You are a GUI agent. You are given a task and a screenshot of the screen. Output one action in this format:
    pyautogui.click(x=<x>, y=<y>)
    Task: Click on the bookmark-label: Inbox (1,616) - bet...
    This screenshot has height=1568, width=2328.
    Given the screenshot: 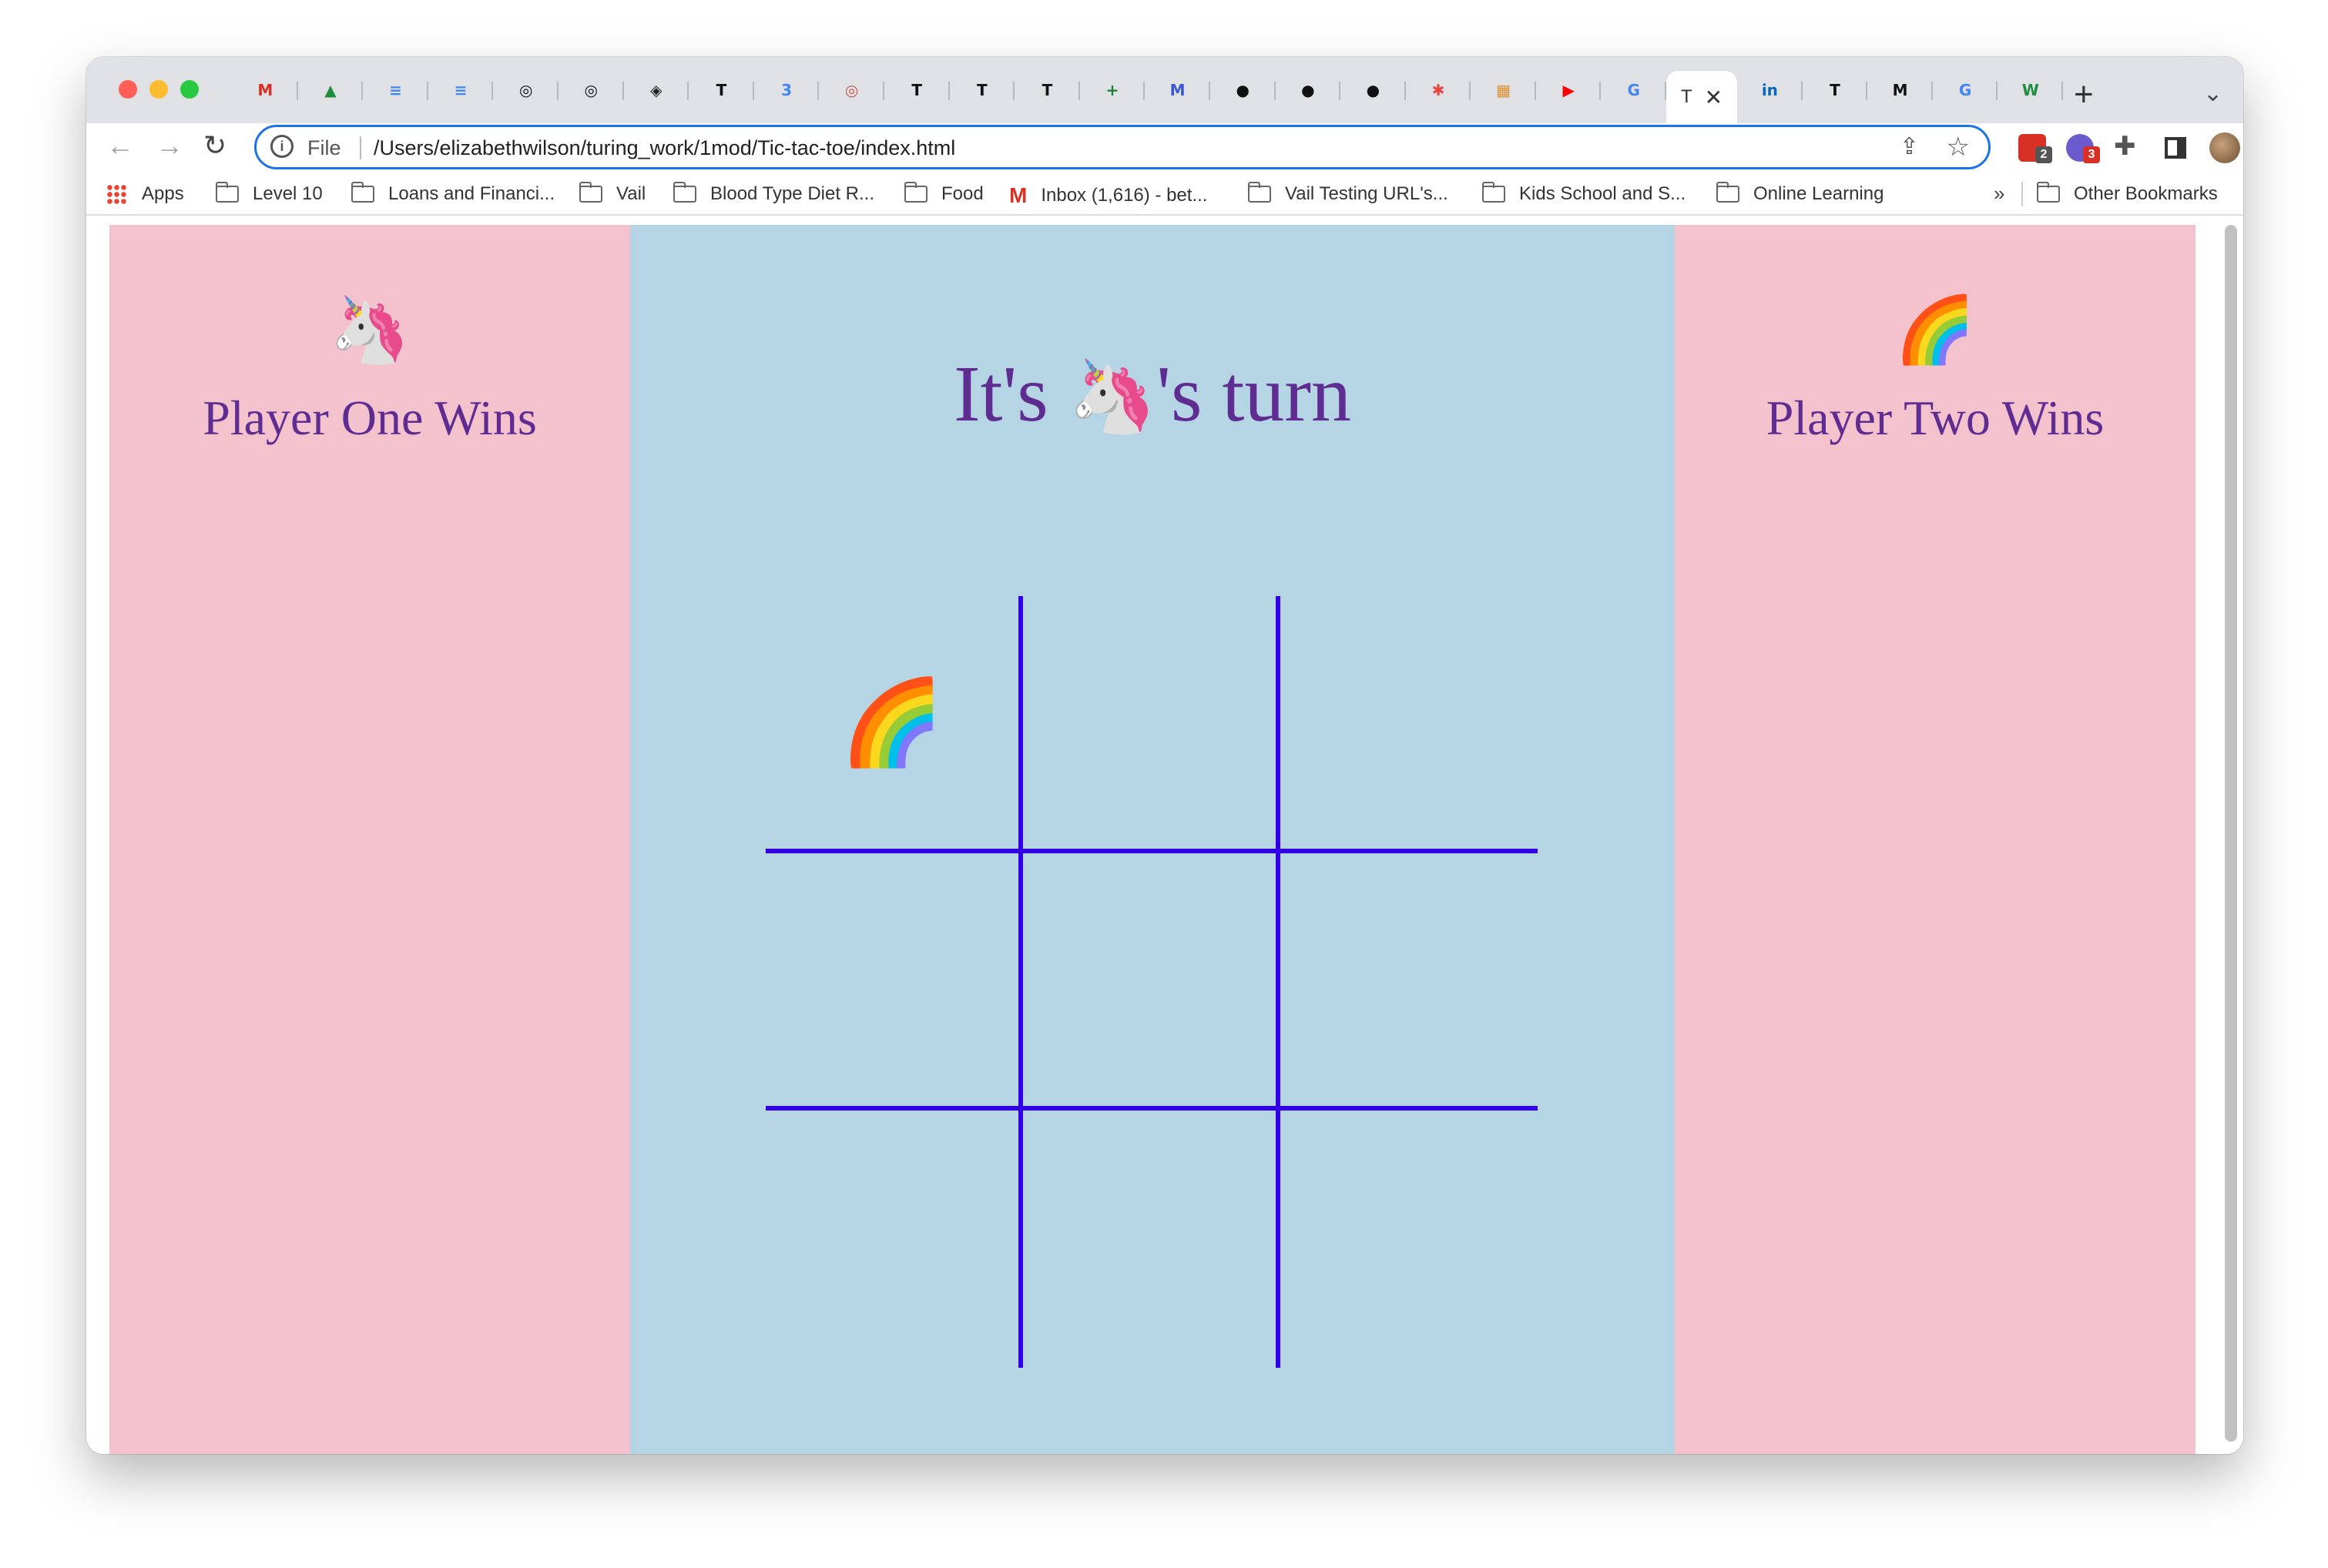 What is the action you would take?
    pyautogui.click(x=1124, y=196)
    